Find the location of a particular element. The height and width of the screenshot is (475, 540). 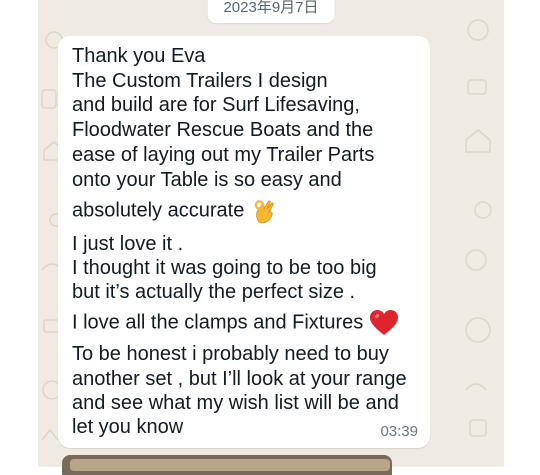

message-line-with-emoji: I love all the clamps and Fixtures is located at coordinates (235, 323).